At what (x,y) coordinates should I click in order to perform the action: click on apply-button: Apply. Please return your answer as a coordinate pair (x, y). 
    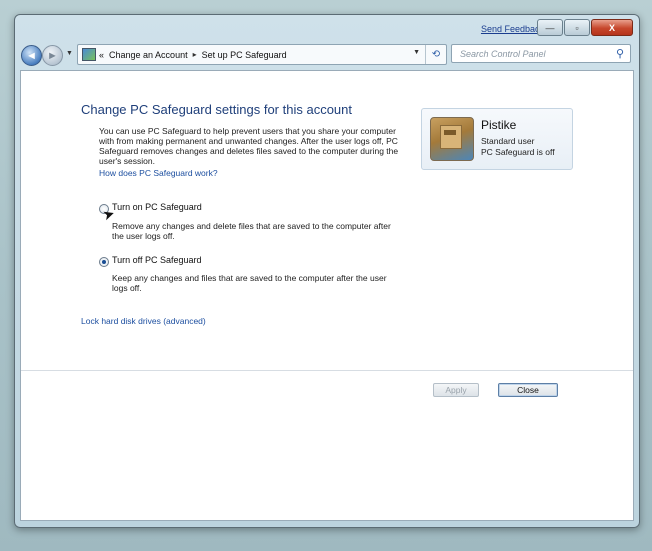
    Looking at the image, I should click on (456, 390).